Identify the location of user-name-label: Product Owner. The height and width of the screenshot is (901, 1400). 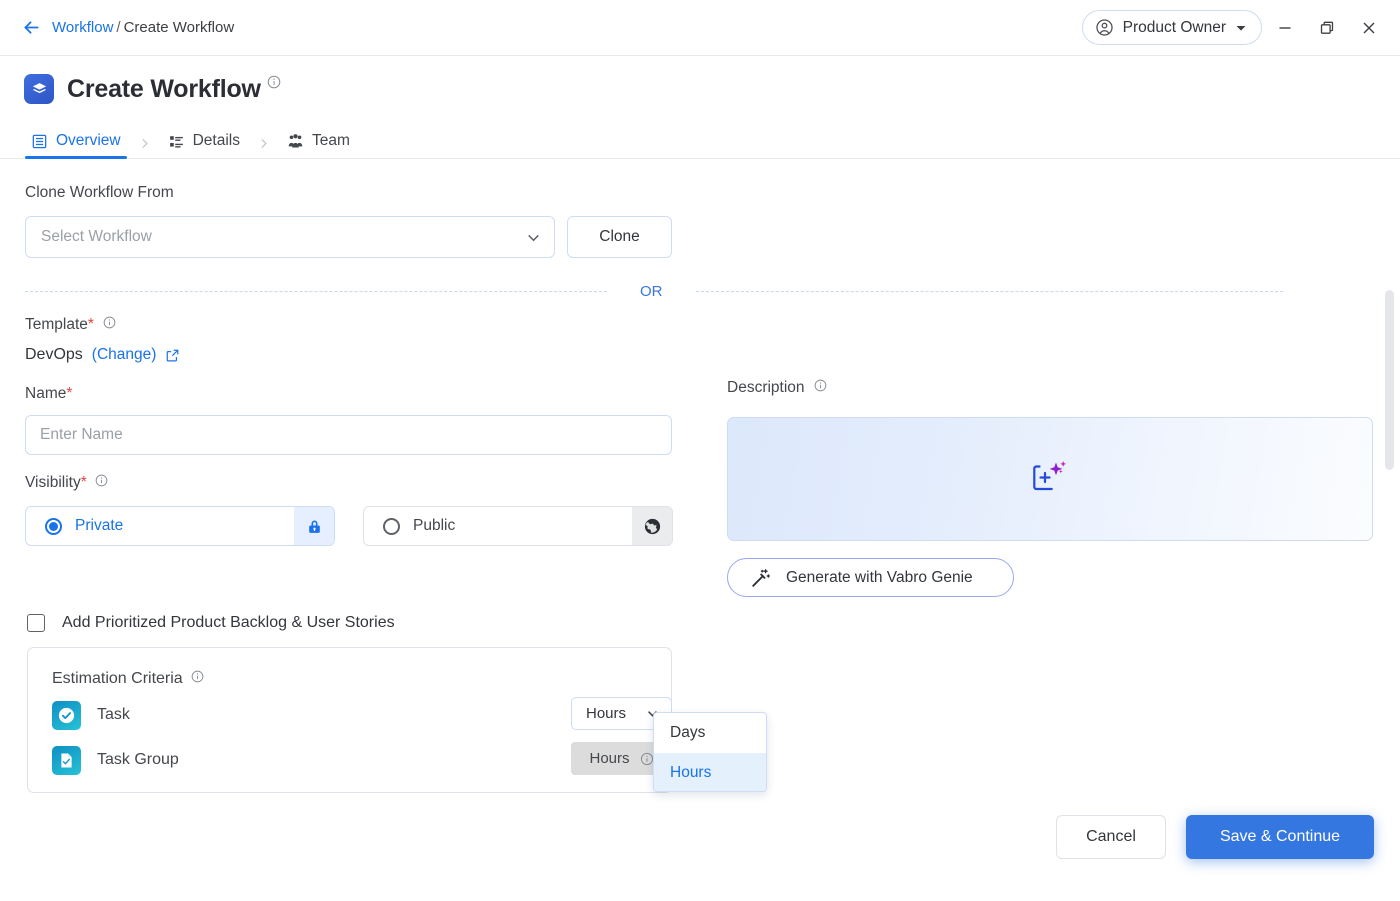
(1174, 27).